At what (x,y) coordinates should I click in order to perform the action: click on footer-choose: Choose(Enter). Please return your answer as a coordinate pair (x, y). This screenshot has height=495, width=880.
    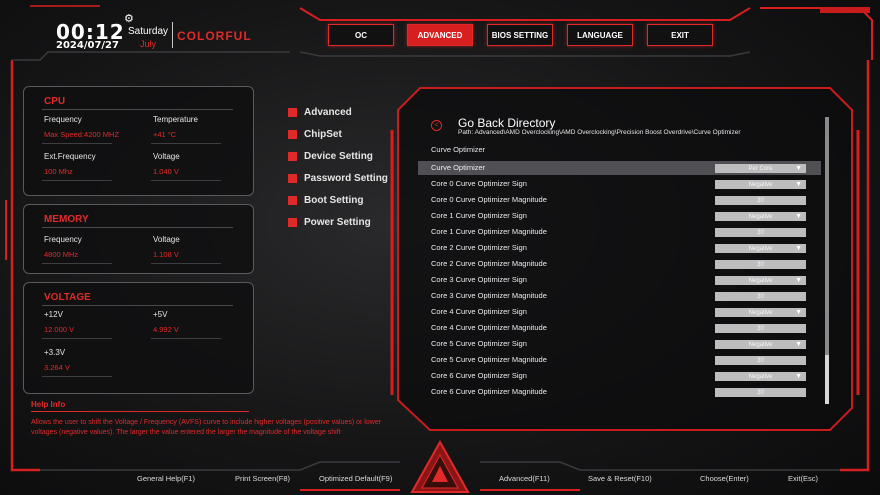
    Looking at the image, I should click on (724, 478).